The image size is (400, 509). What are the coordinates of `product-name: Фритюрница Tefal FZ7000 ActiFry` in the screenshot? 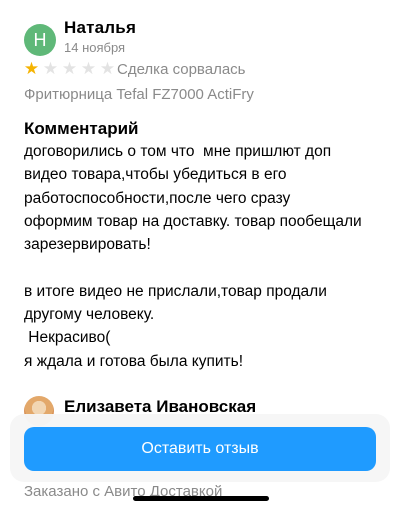 It's located at (139, 94).